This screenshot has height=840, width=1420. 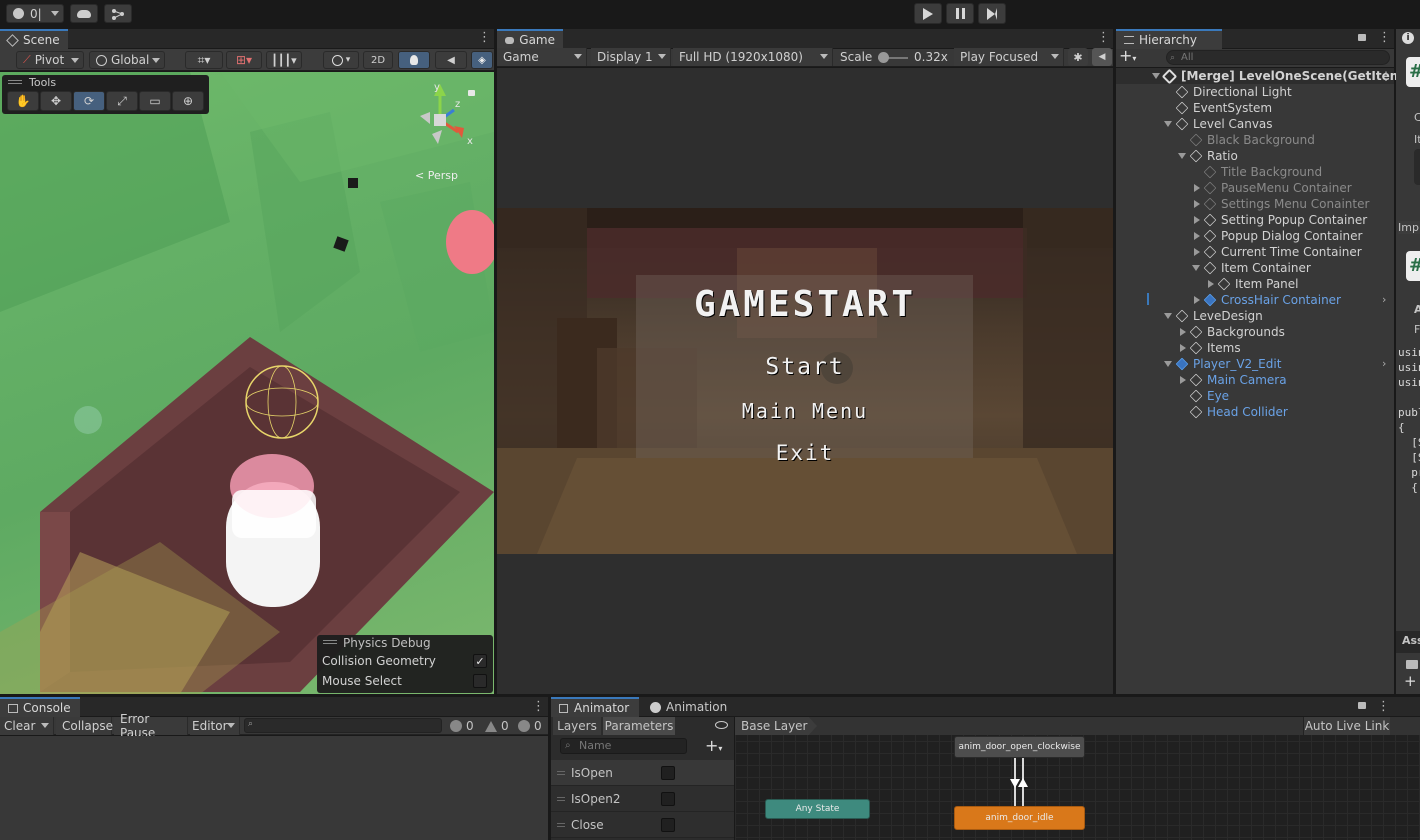 I want to click on param-search-input: ⌕ Name, so click(x=623, y=746).